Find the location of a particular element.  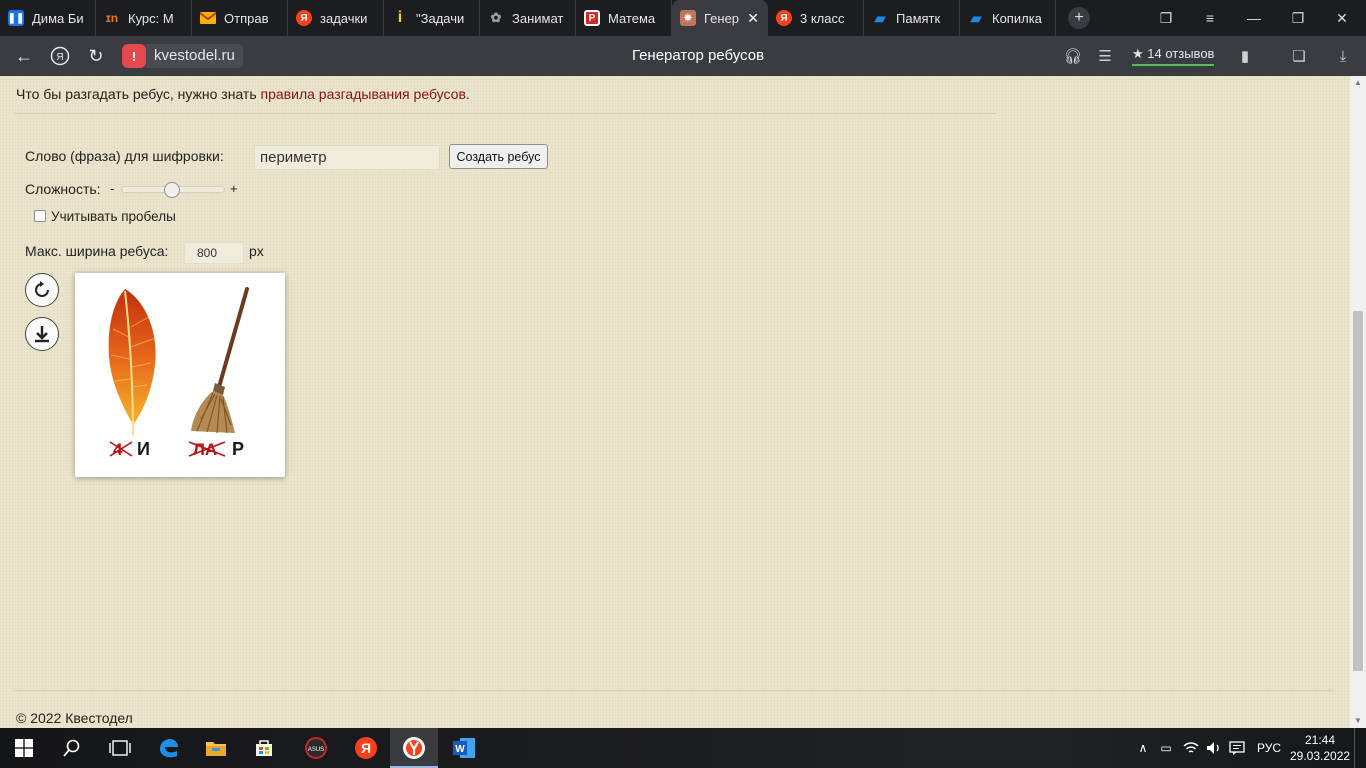

scroll-down-icon: ▼ is located at coordinates (1358, 721).